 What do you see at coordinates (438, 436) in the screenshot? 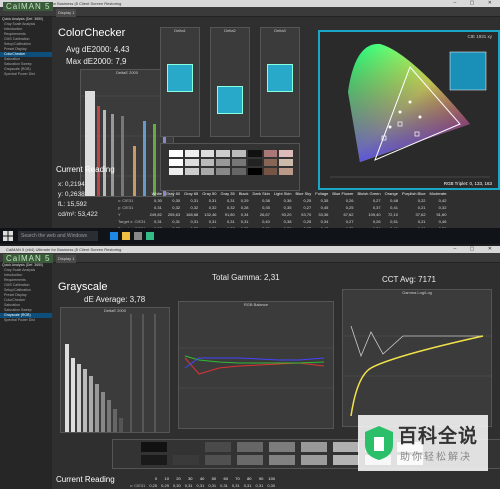
I see `watermark-brand: 百科全说` at bounding box center [438, 436].